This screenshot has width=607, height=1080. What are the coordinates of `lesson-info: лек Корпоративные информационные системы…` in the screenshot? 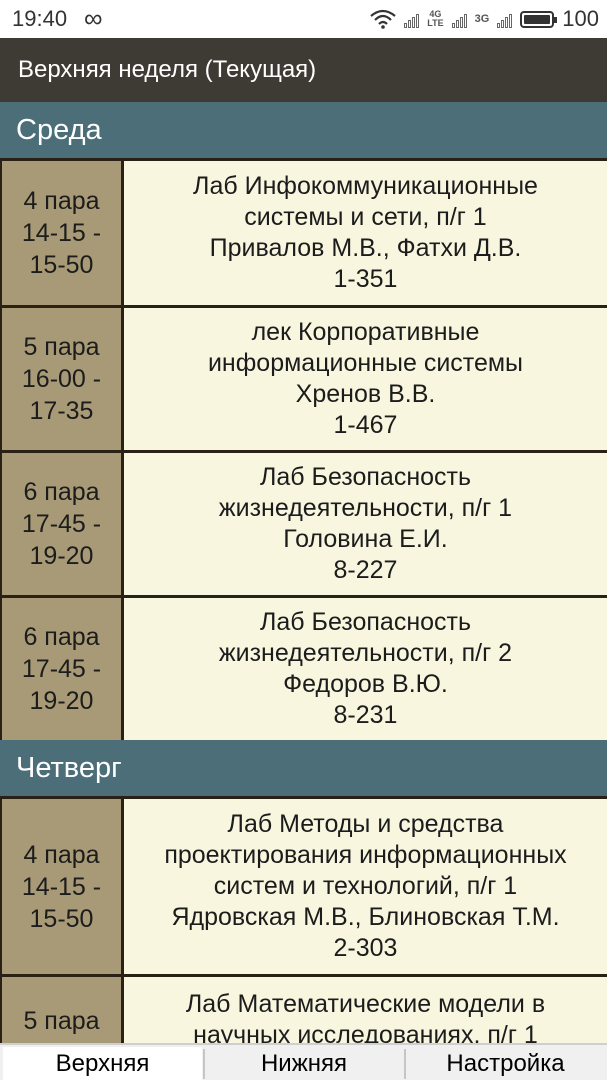 It's located at (365, 379).